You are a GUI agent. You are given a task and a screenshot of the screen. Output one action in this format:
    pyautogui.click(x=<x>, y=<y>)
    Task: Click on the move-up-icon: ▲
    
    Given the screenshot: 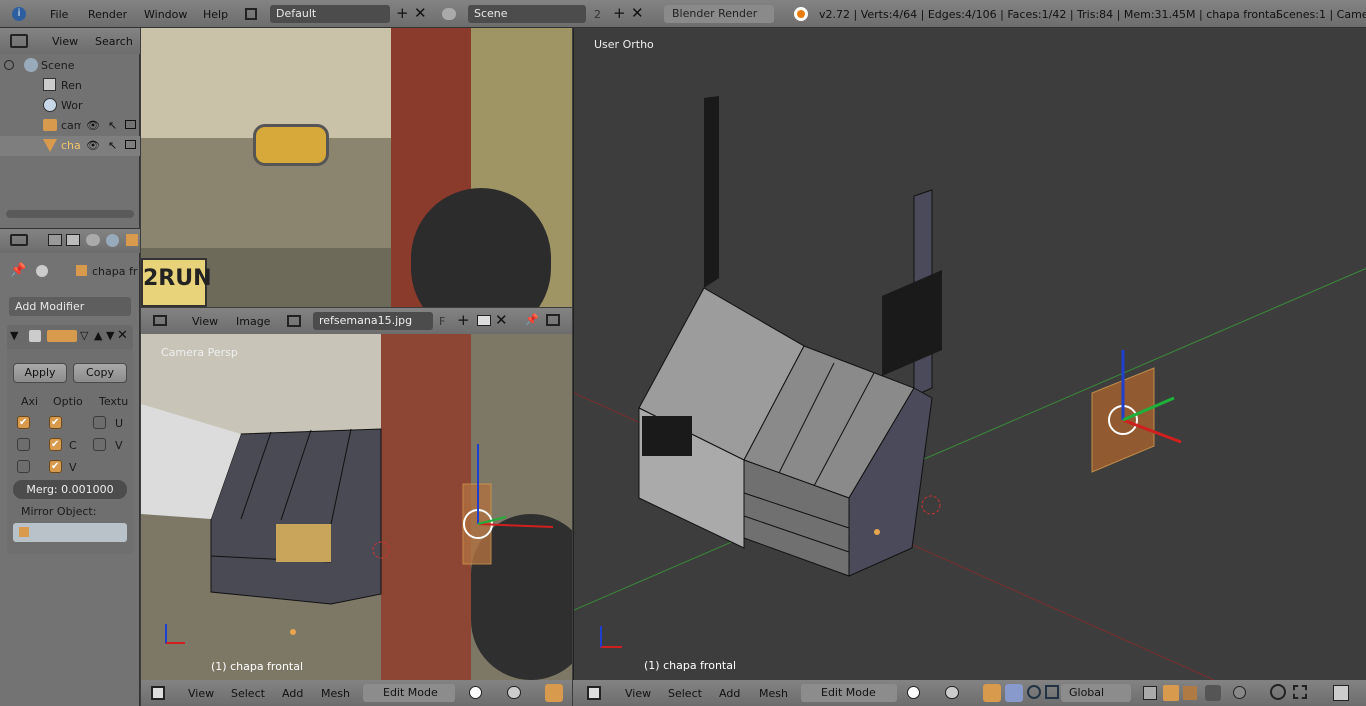 What is the action you would take?
    pyautogui.click(x=98, y=335)
    